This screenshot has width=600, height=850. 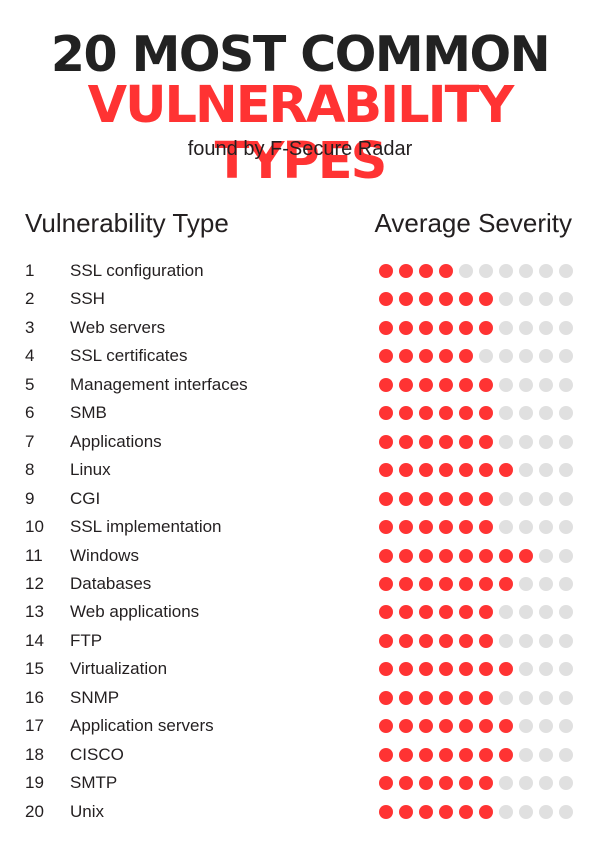 What do you see at coordinates (300, 669) in the screenshot?
I see `table-row: 15 Virtualization` at bounding box center [300, 669].